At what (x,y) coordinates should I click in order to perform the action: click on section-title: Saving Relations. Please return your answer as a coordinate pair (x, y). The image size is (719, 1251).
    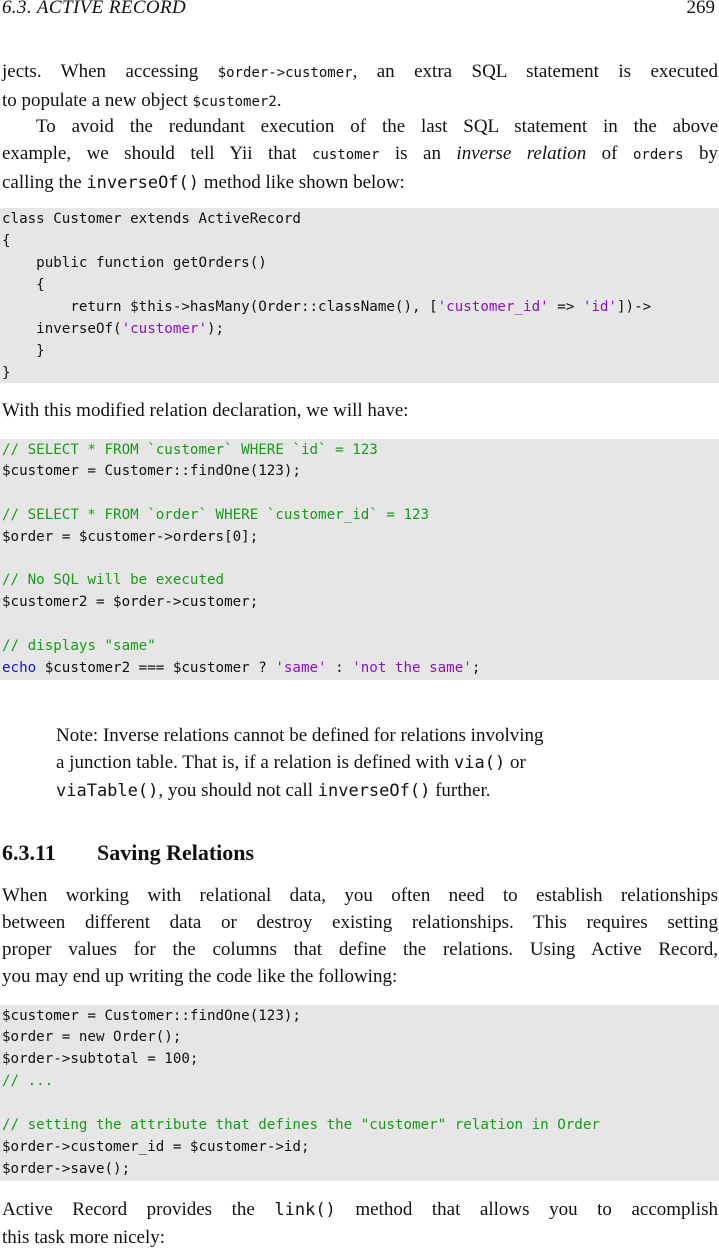
    Looking at the image, I should click on (176, 852).